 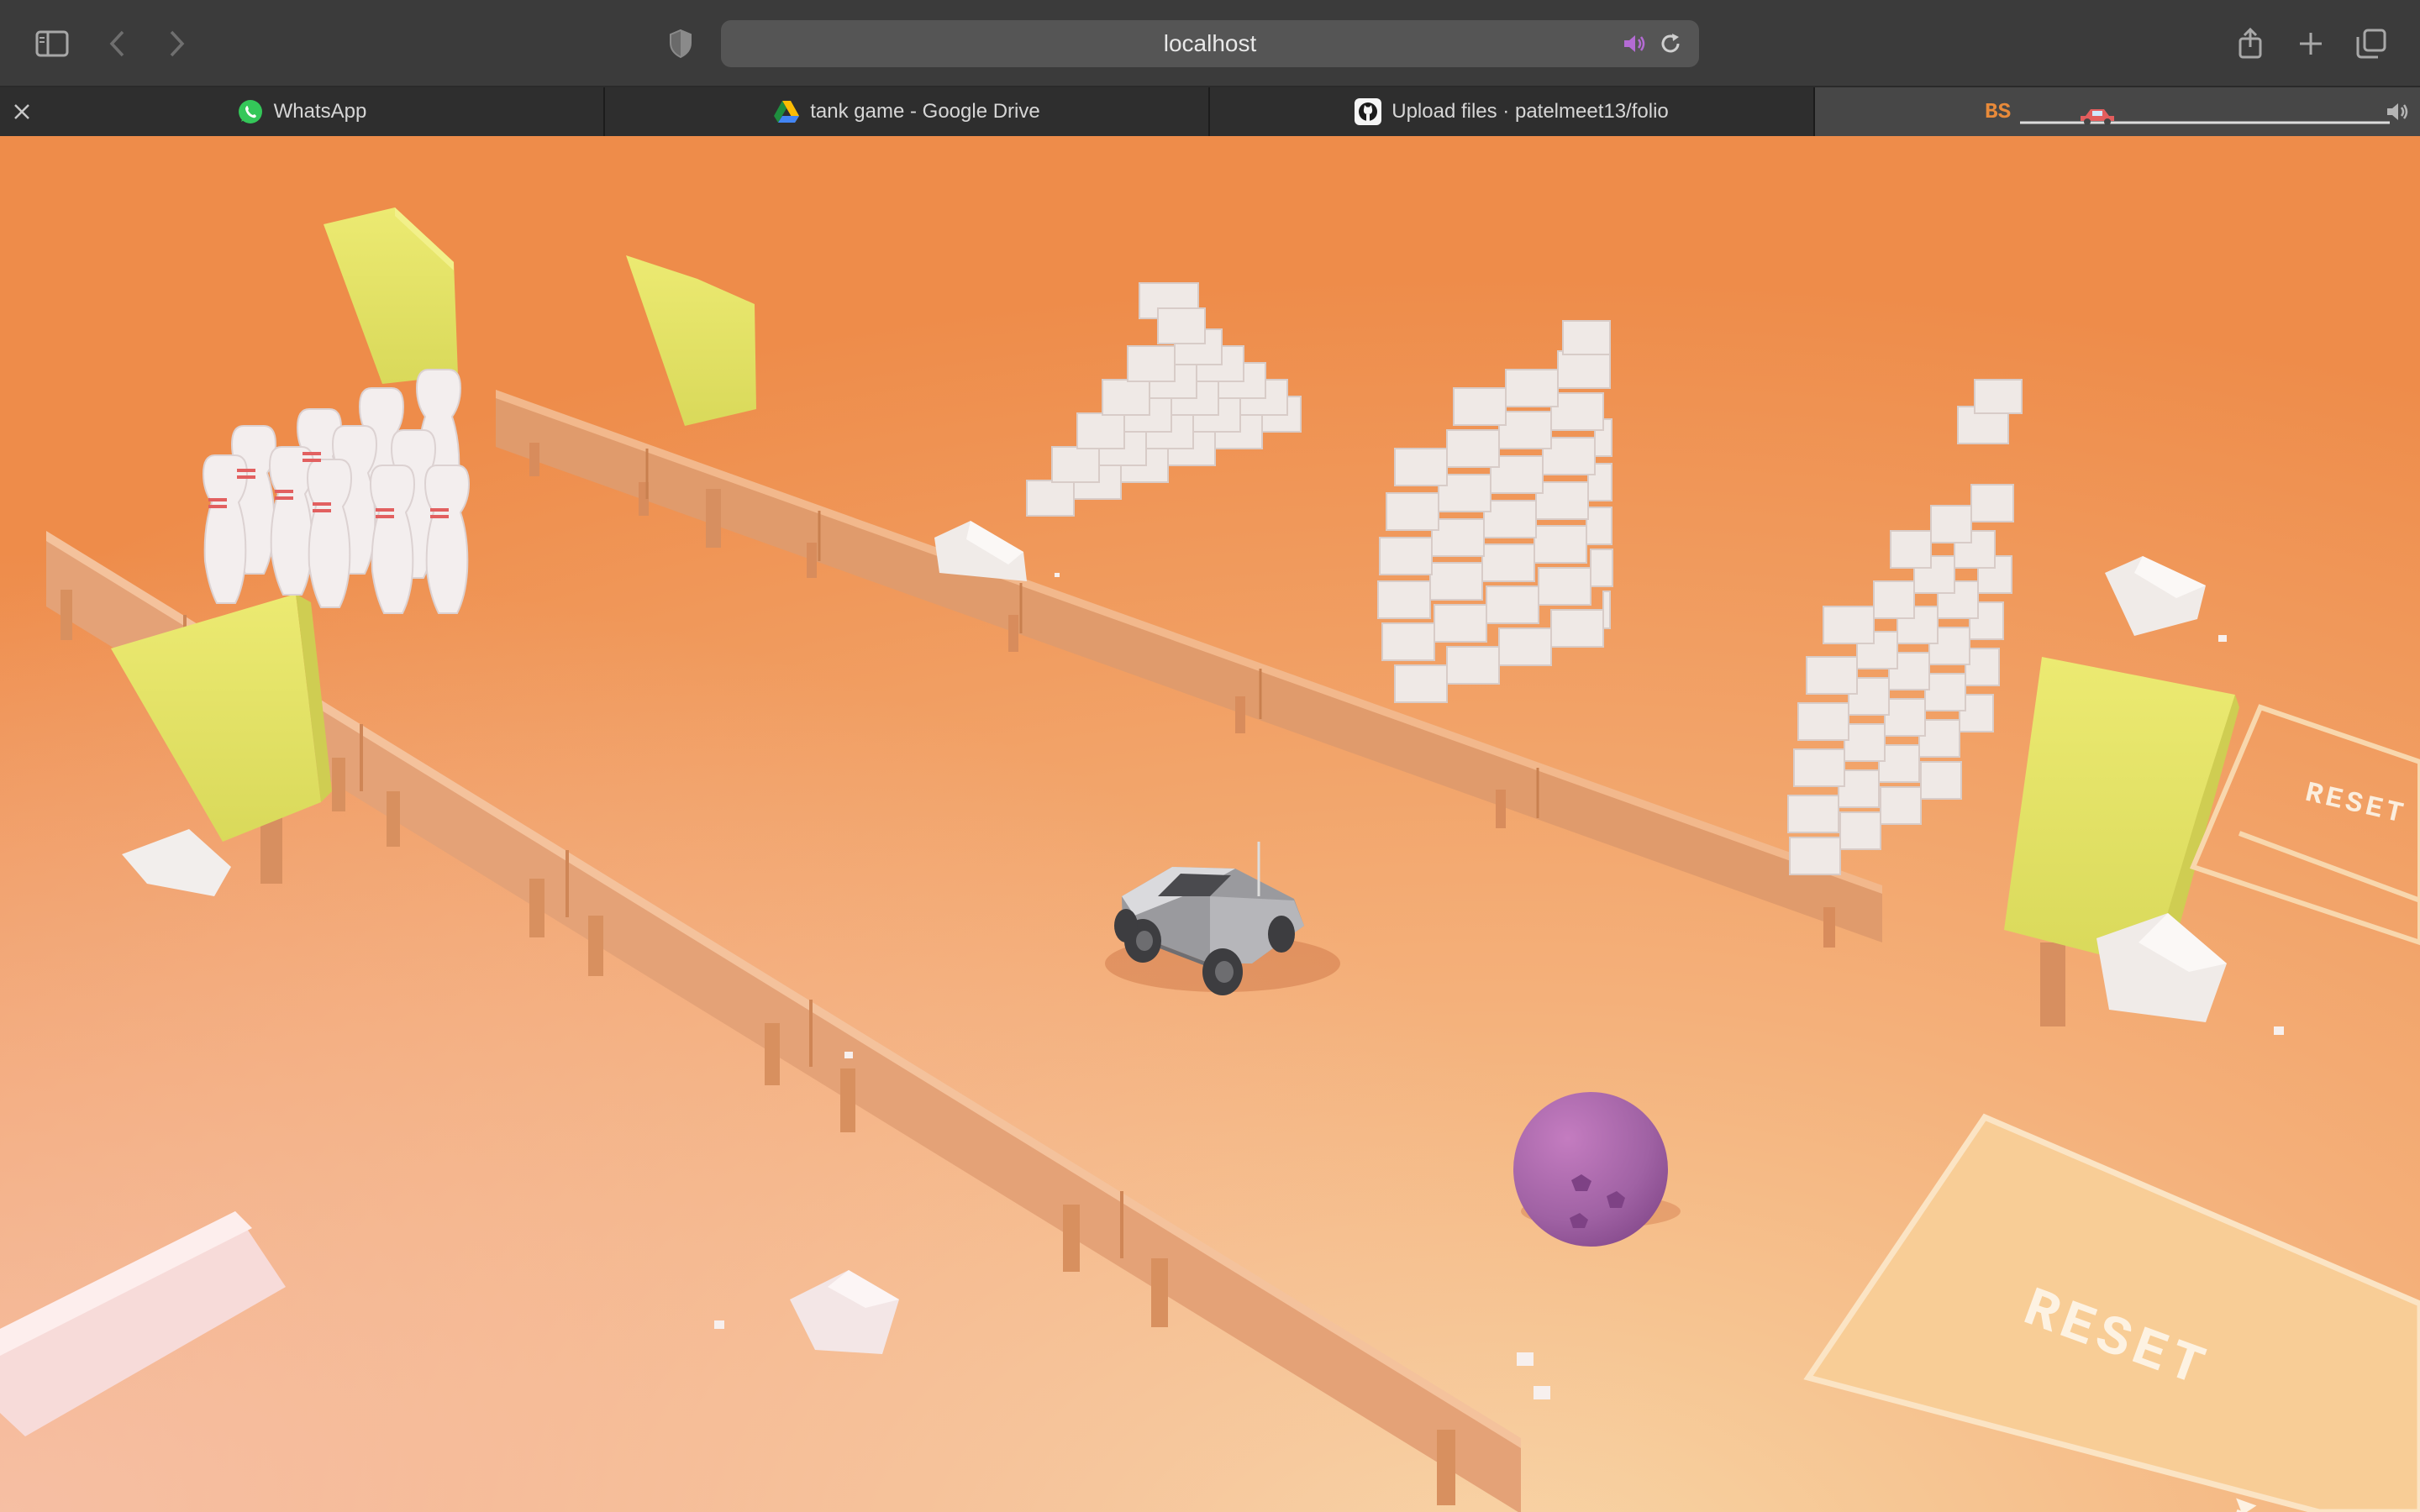 I want to click on browser-toolbar: localhost, so click(x=1210, y=43).